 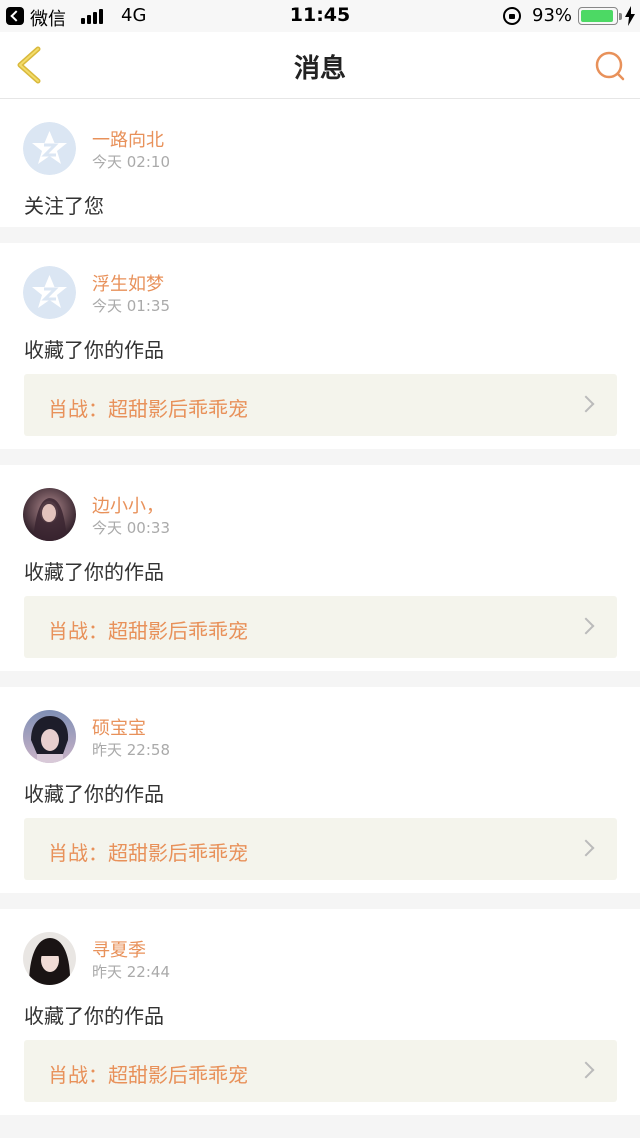 I want to click on user-name: 寻夏季, so click(x=119, y=949).